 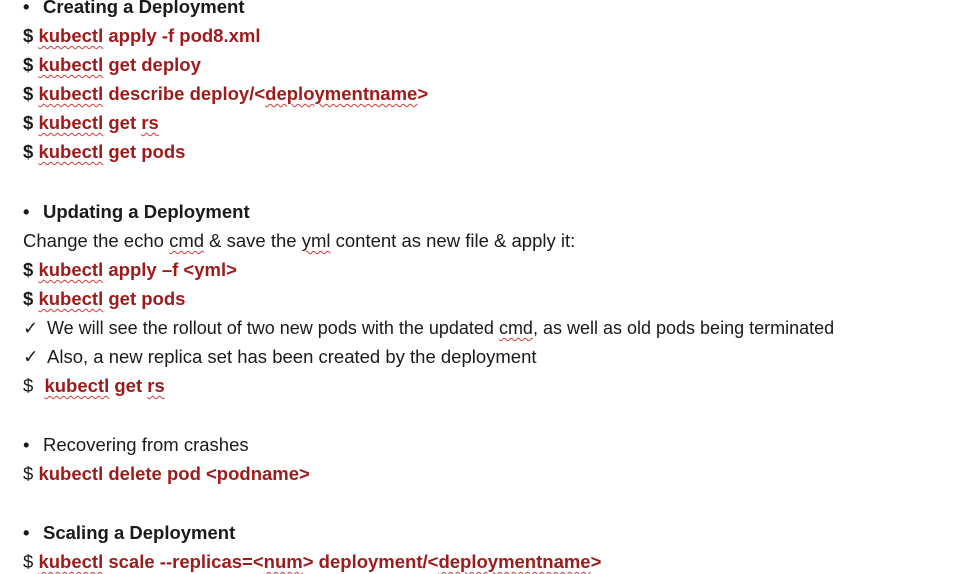 What do you see at coordinates (144, 8) in the screenshot?
I see `heading-text: Creating a Deployment` at bounding box center [144, 8].